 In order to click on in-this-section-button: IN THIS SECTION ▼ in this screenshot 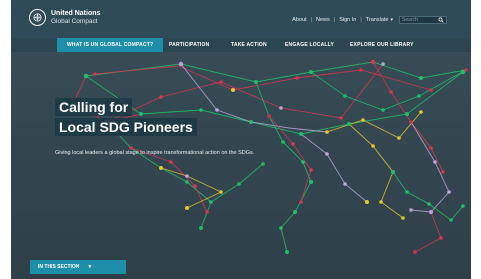, I will do `click(78, 267)`.